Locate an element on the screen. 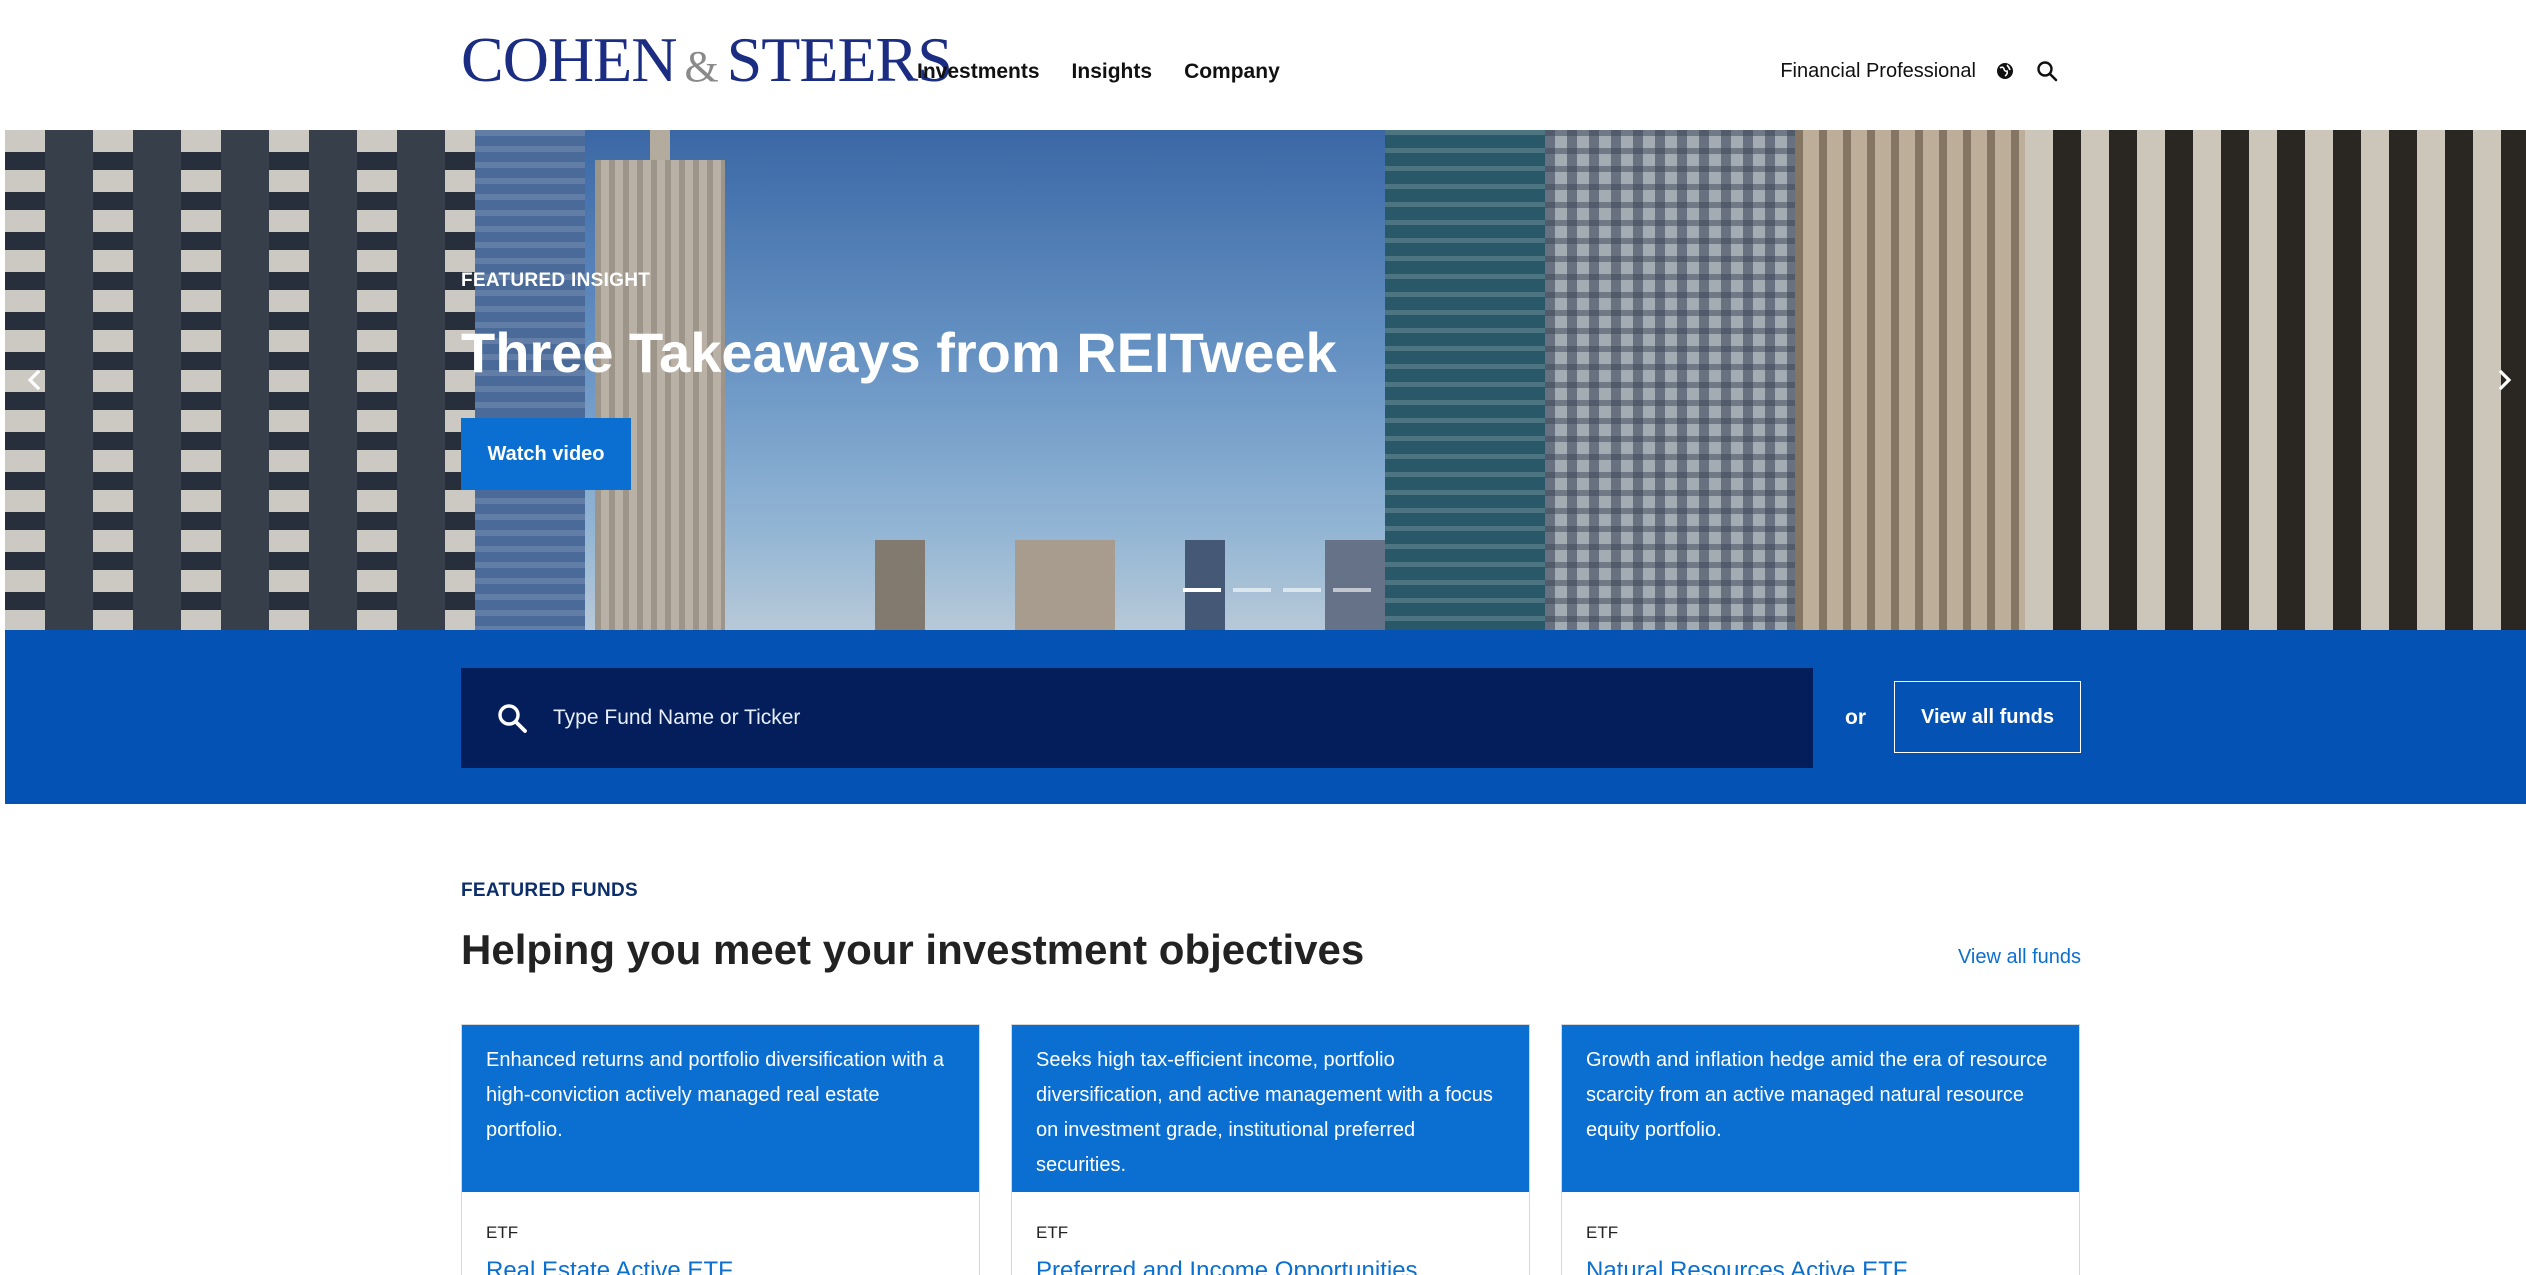 This screenshot has width=2526, height=1275. main-nav: Investments Insights Company is located at coordinates (1098, 72).